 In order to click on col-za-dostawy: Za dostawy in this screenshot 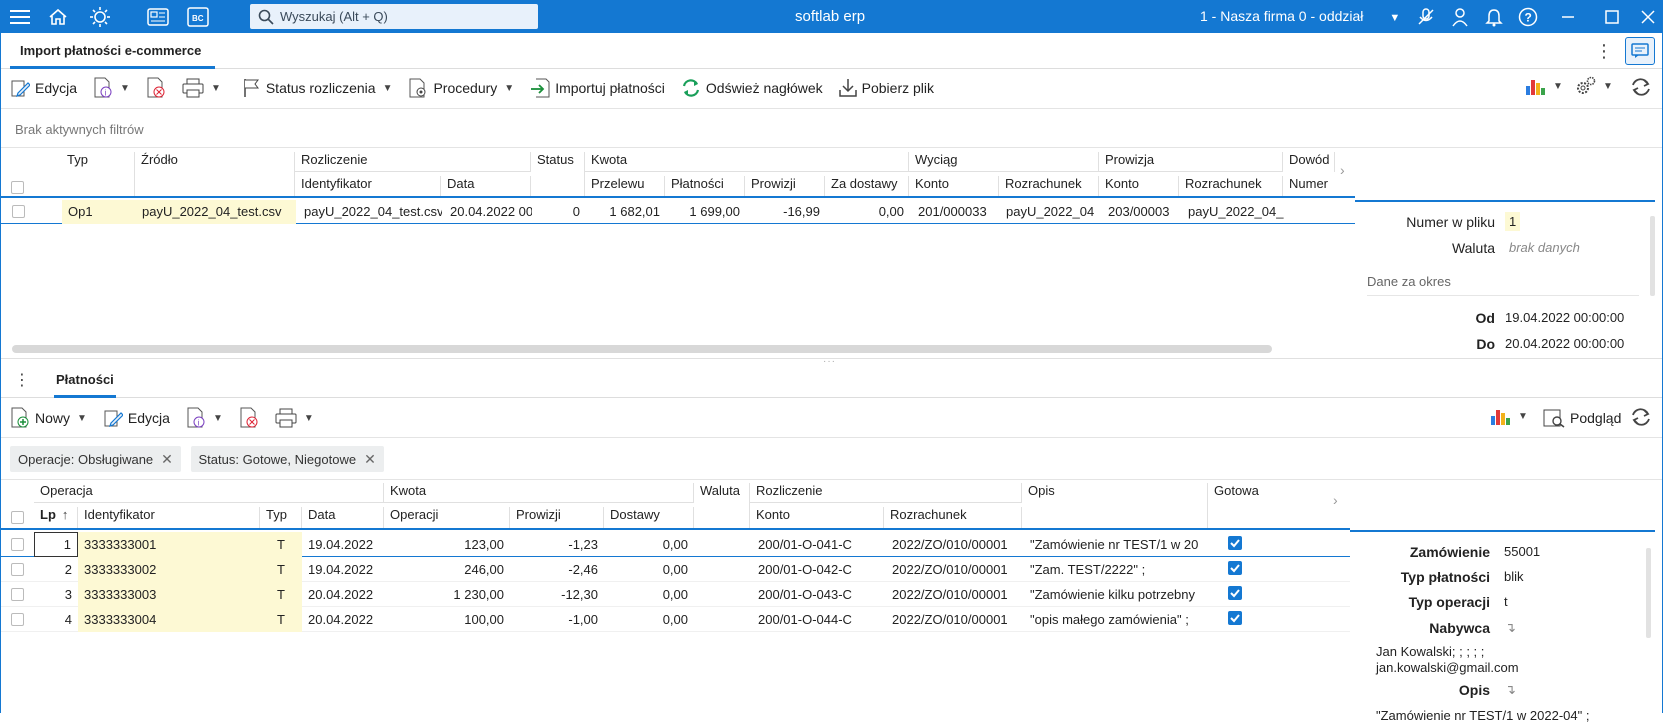, I will do `click(867, 186)`.